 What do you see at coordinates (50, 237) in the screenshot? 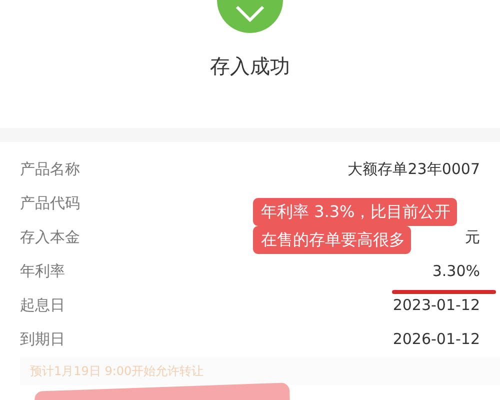
I see `detail-label: 存入本金` at bounding box center [50, 237].